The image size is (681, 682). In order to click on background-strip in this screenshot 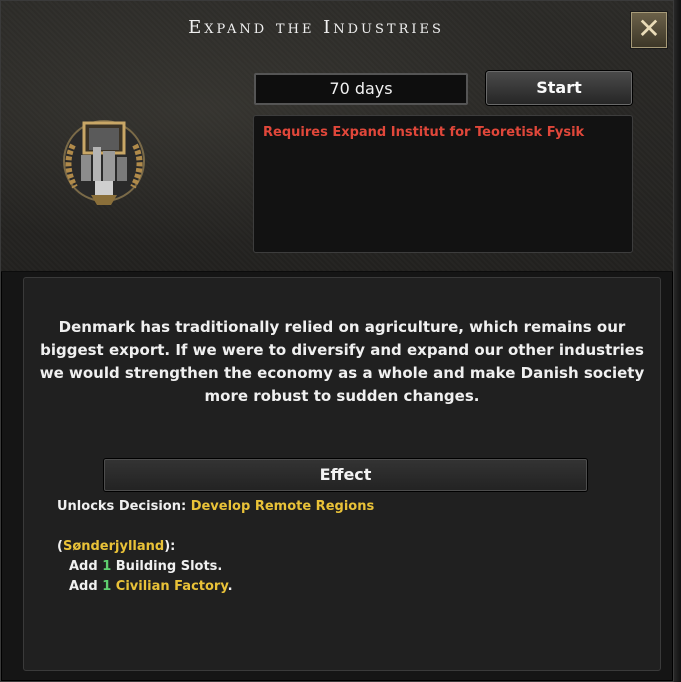, I will do `click(677, 341)`.